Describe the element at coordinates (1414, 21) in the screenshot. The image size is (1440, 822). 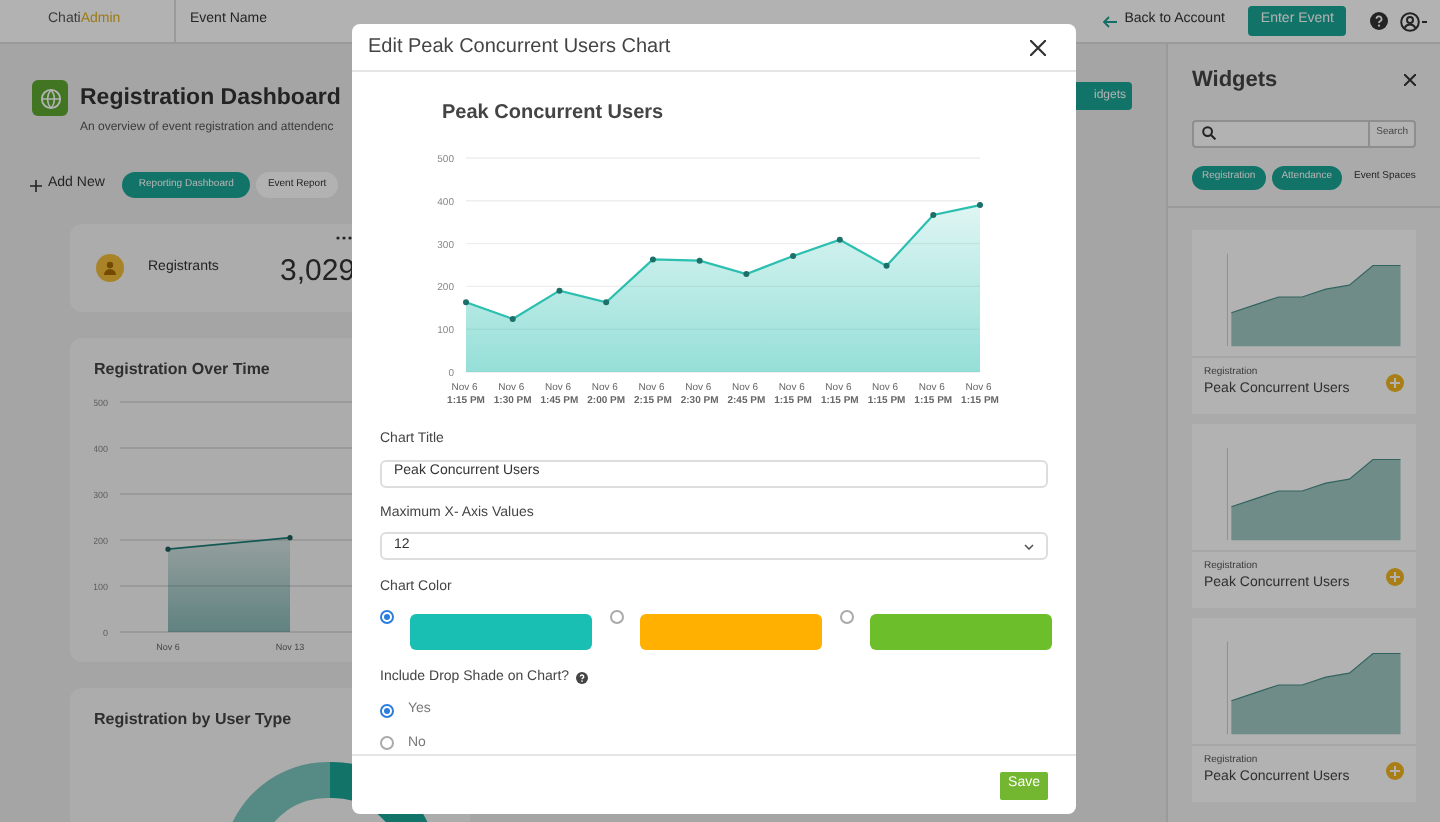
I see `user-menu-icon` at that location.